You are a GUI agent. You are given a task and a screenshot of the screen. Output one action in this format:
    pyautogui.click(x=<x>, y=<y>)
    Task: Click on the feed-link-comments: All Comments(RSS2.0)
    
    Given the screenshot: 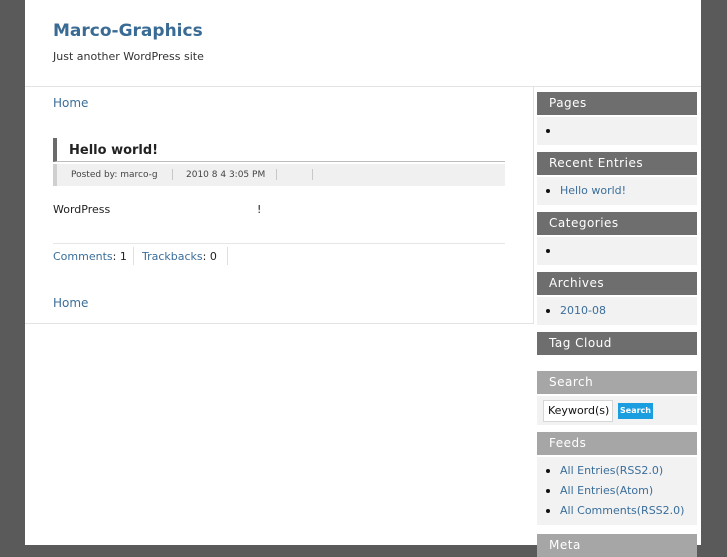 What is the action you would take?
    pyautogui.click(x=622, y=510)
    